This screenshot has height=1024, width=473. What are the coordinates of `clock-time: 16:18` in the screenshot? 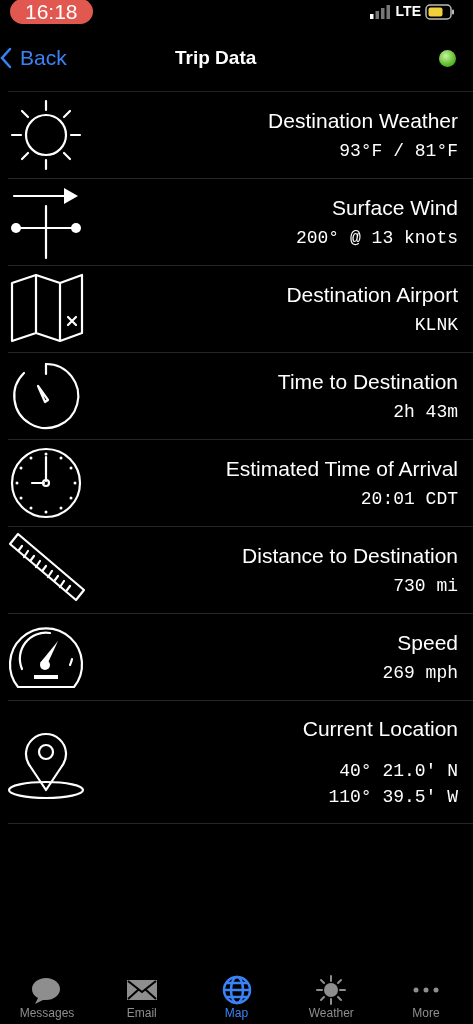 It's located at (51, 12).